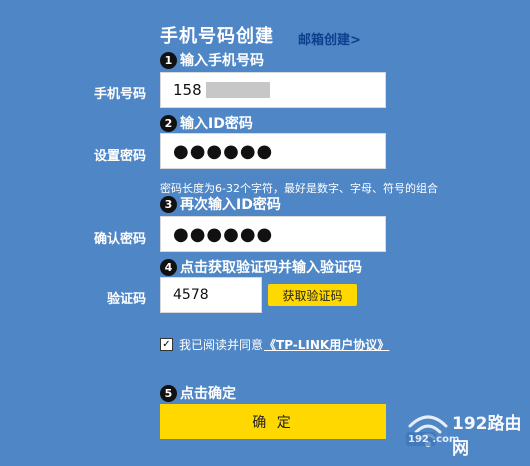 Image resolution: width=530 pixels, height=466 pixels. I want to click on password-label: 设置密码, so click(119, 156).